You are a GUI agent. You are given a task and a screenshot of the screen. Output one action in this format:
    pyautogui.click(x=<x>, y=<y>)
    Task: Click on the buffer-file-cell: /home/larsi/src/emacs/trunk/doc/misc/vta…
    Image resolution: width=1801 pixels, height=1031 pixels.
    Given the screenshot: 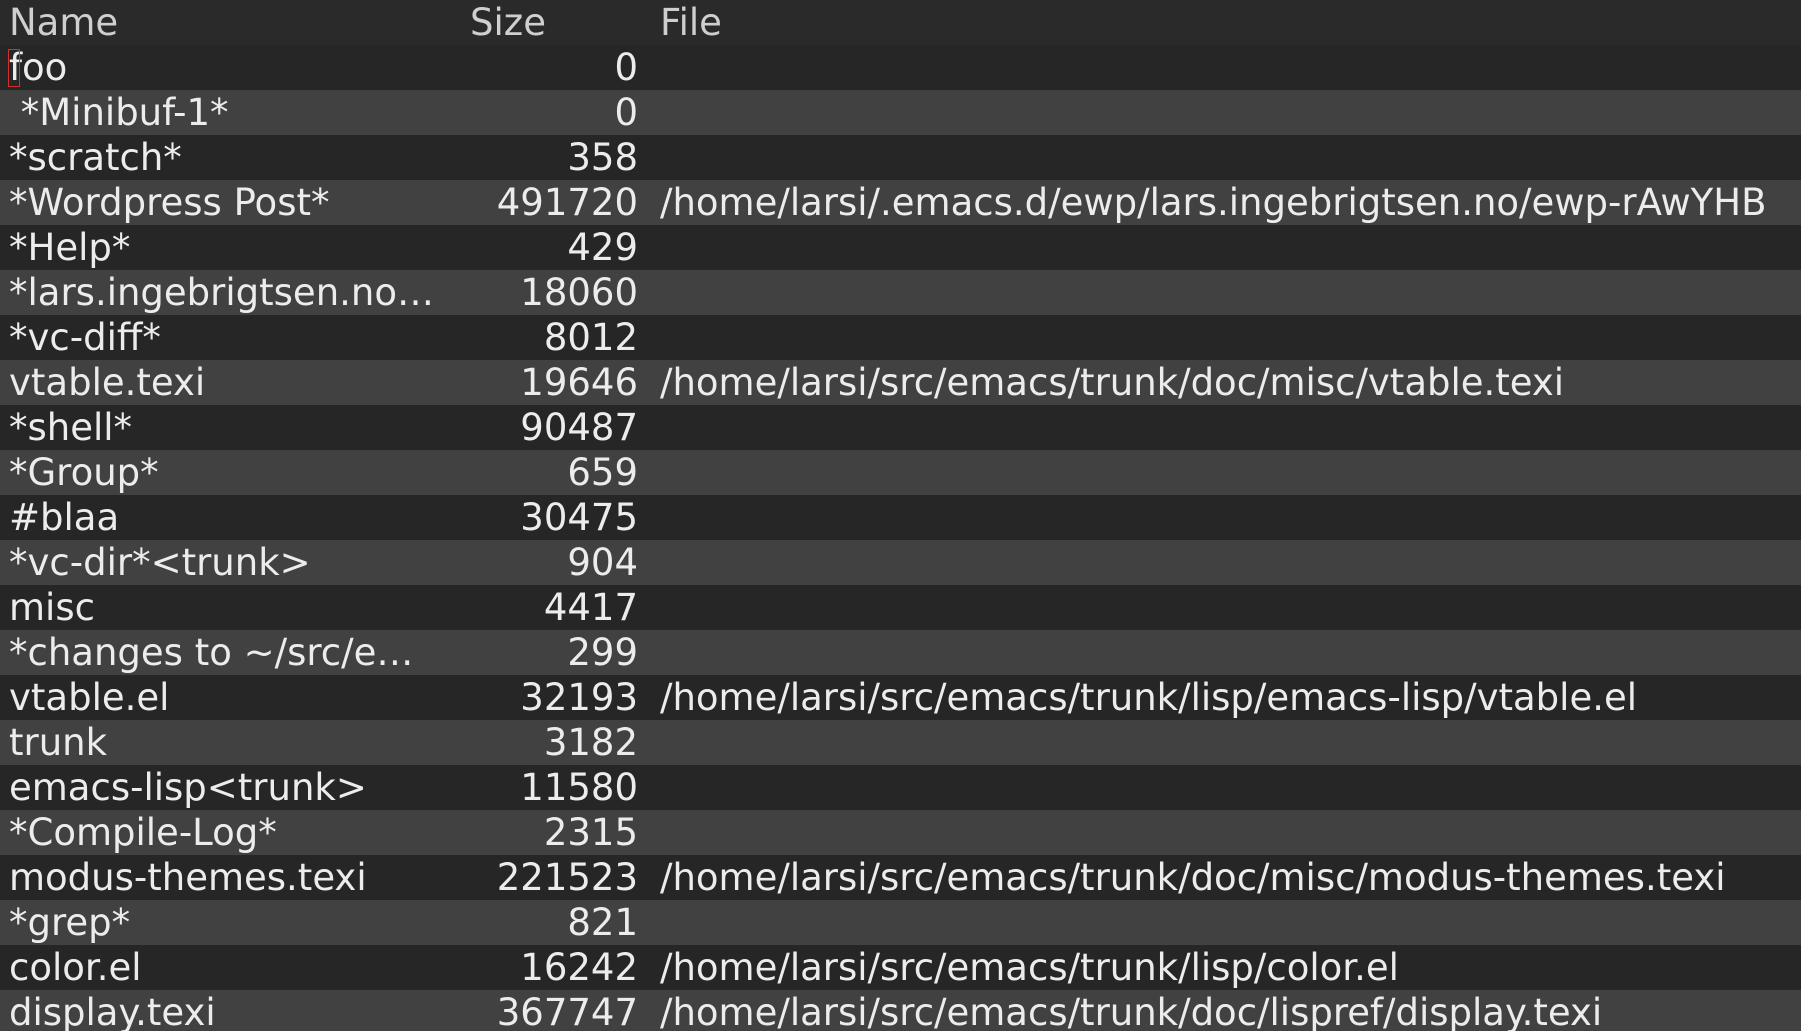 What is the action you would take?
    pyautogui.click(x=1112, y=382)
    